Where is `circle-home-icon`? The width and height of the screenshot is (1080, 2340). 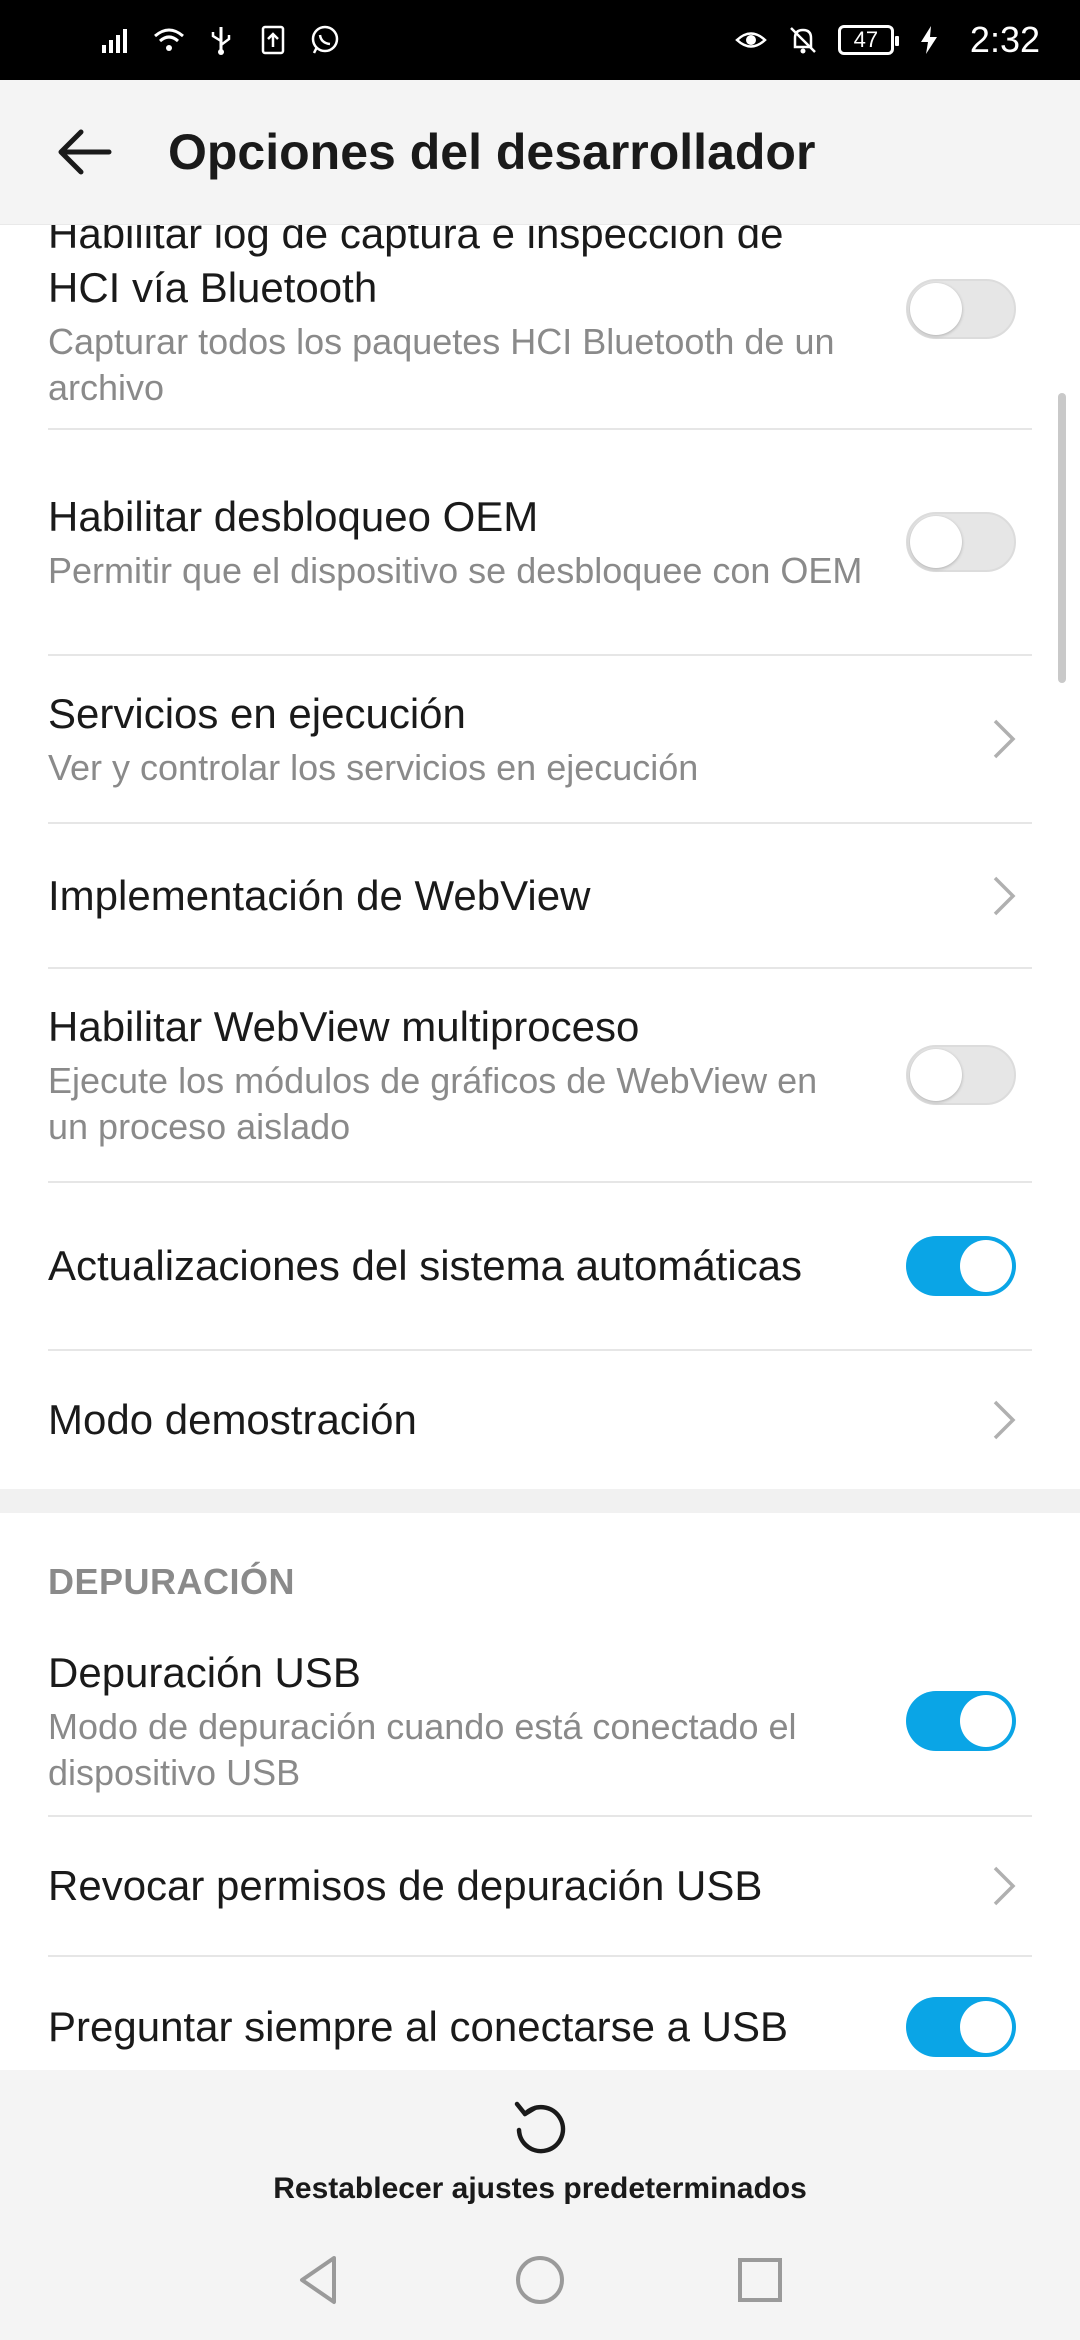
circle-home-icon is located at coordinates (540, 2280).